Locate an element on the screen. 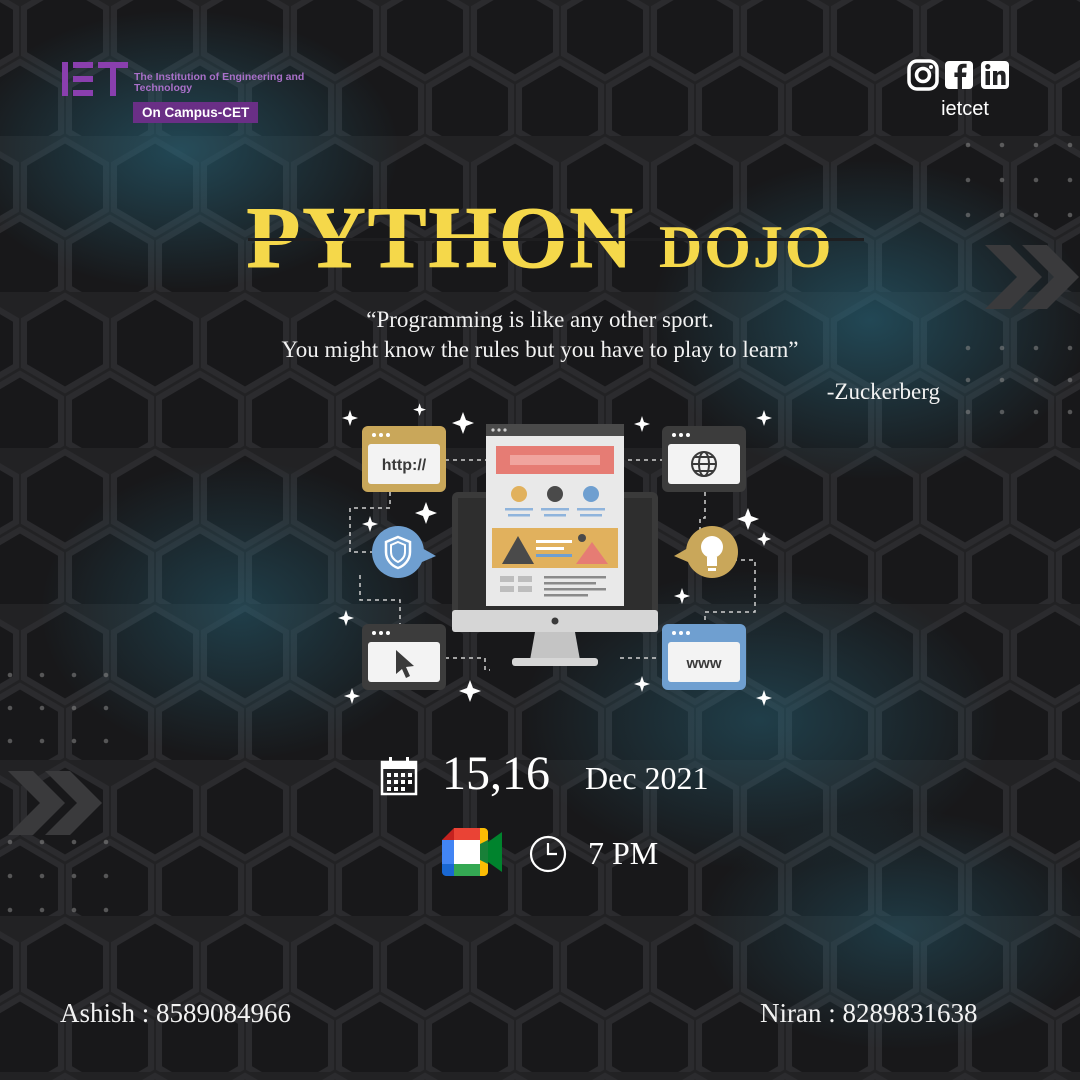  event-days: 15,16 is located at coordinates (496, 773).